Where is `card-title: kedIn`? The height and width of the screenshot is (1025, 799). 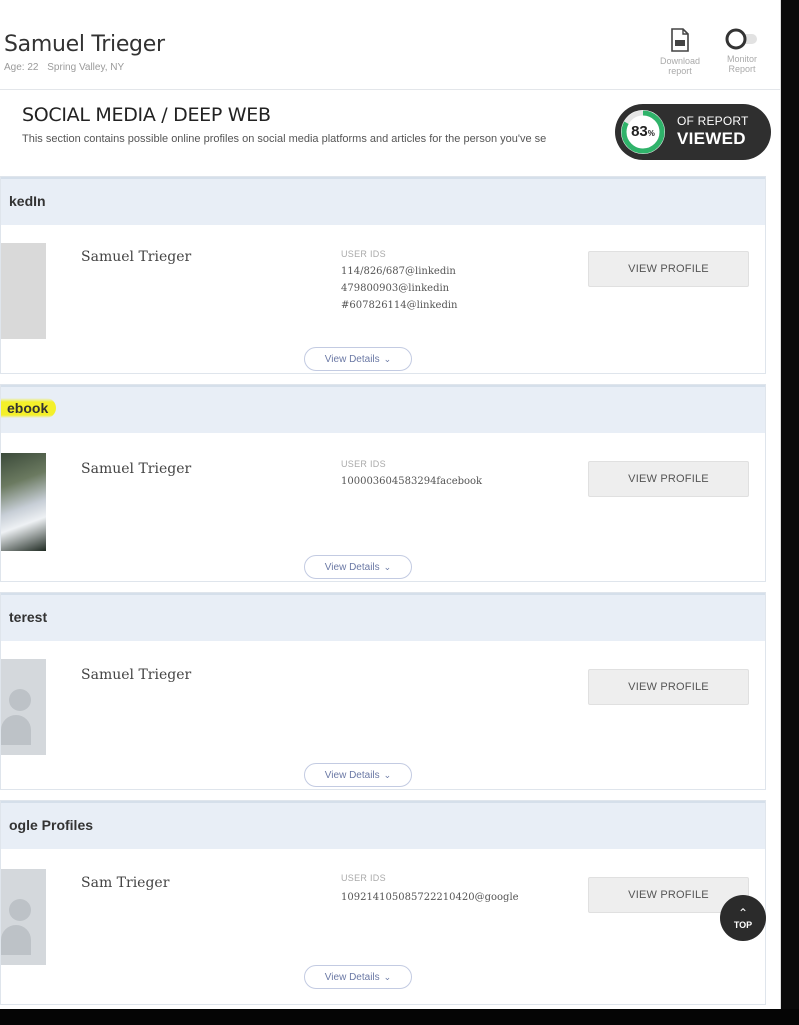
card-title: kedIn is located at coordinates (27, 201).